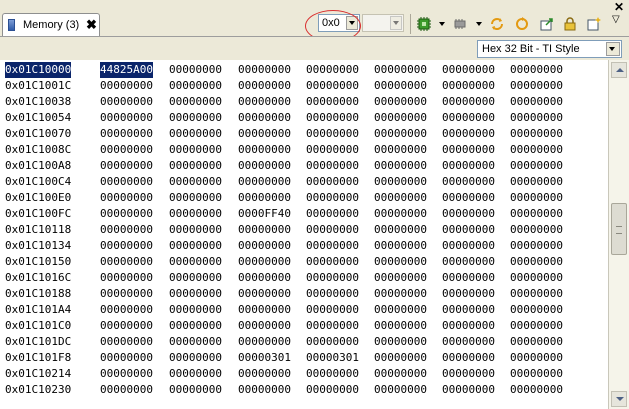 This screenshot has height=409, width=629. What do you see at coordinates (547, 24) in the screenshot?
I see `import-icon` at bounding box center [547, 24].